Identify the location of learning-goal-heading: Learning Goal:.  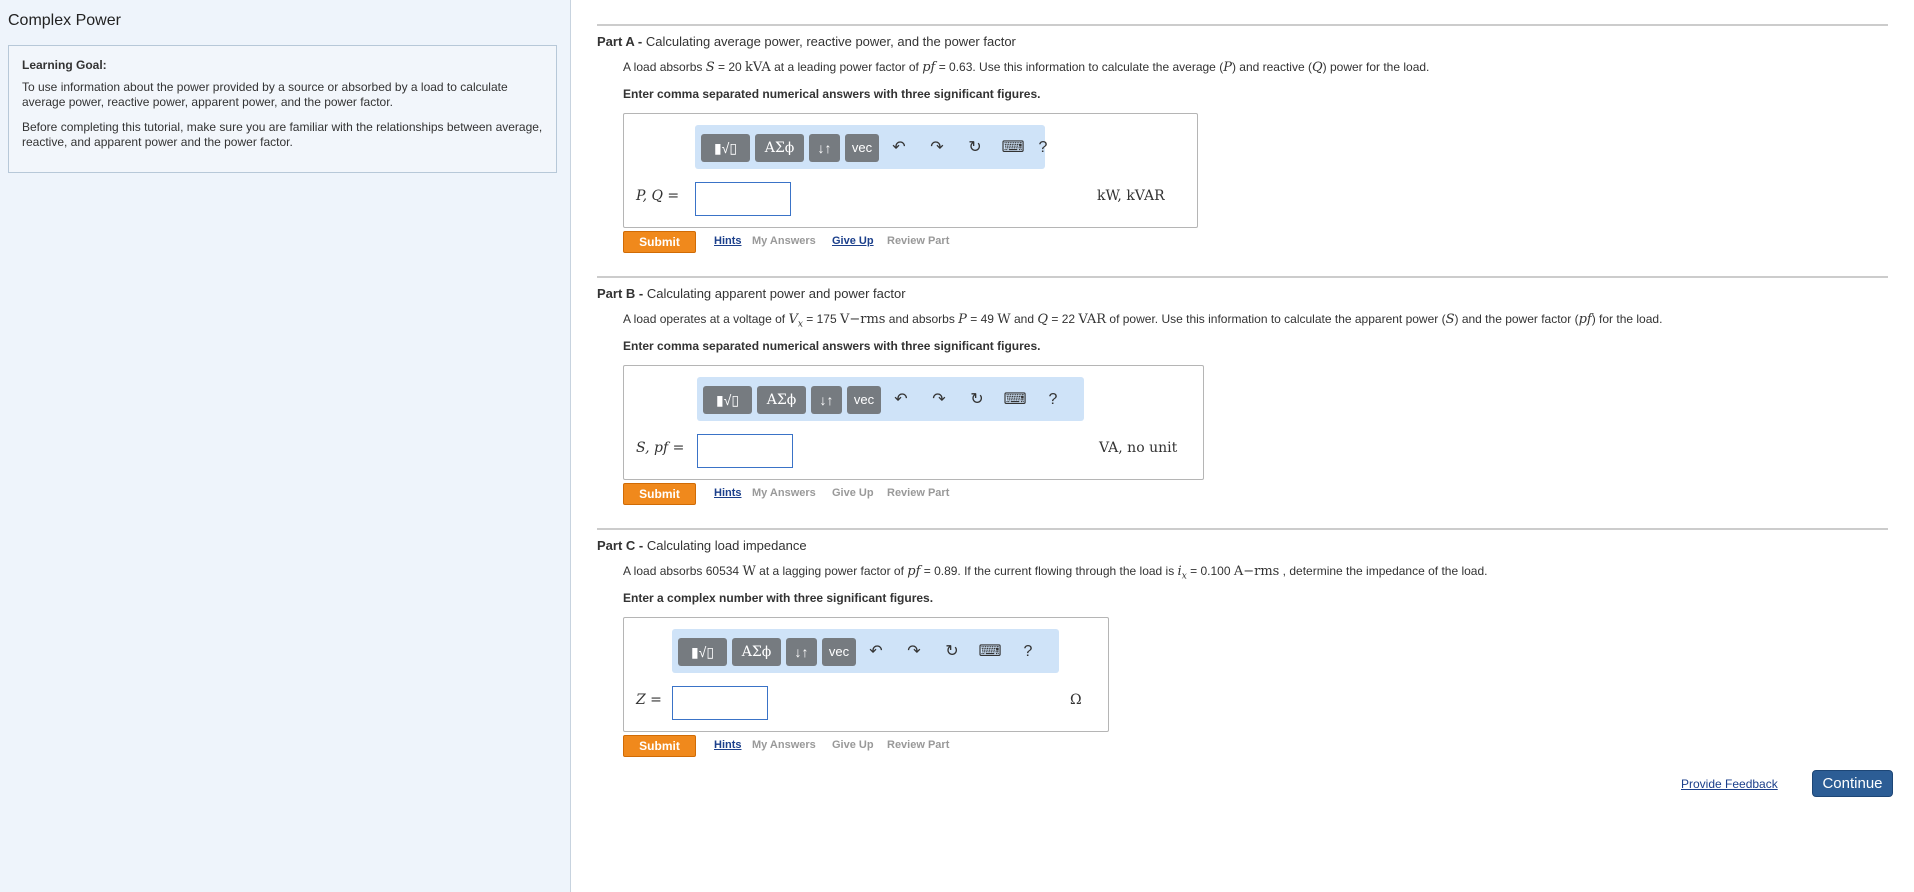
(64, 65).